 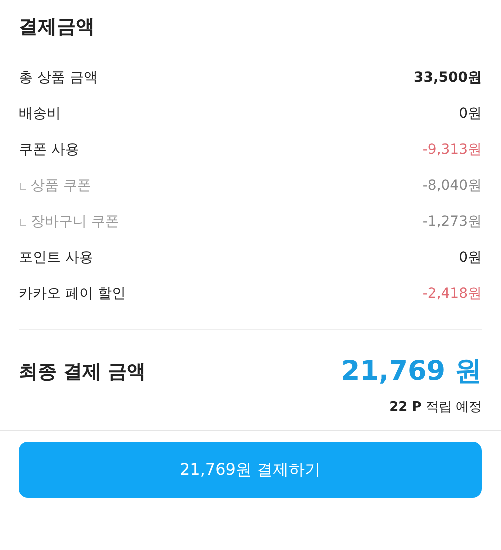 What do you see at coordinates (49, 150) in the screenshot?
I see `row-label: 쿠폰 사용` at bounding box center [49, 150].